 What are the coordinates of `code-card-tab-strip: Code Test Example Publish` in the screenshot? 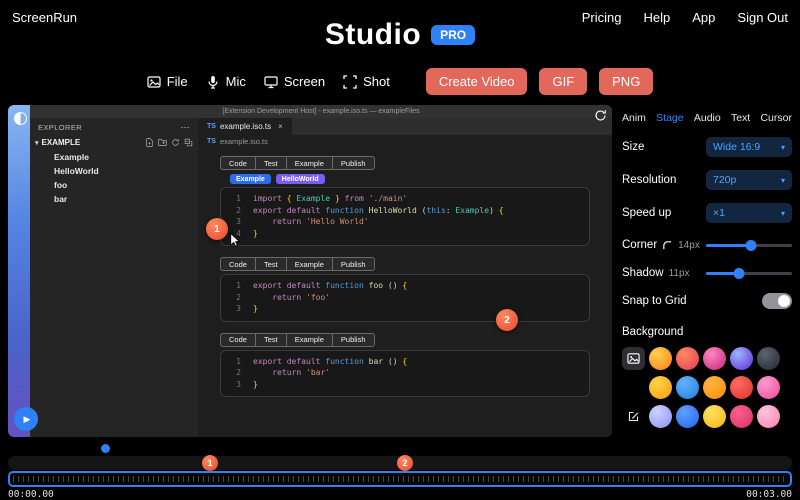 It's located at (404, 264).